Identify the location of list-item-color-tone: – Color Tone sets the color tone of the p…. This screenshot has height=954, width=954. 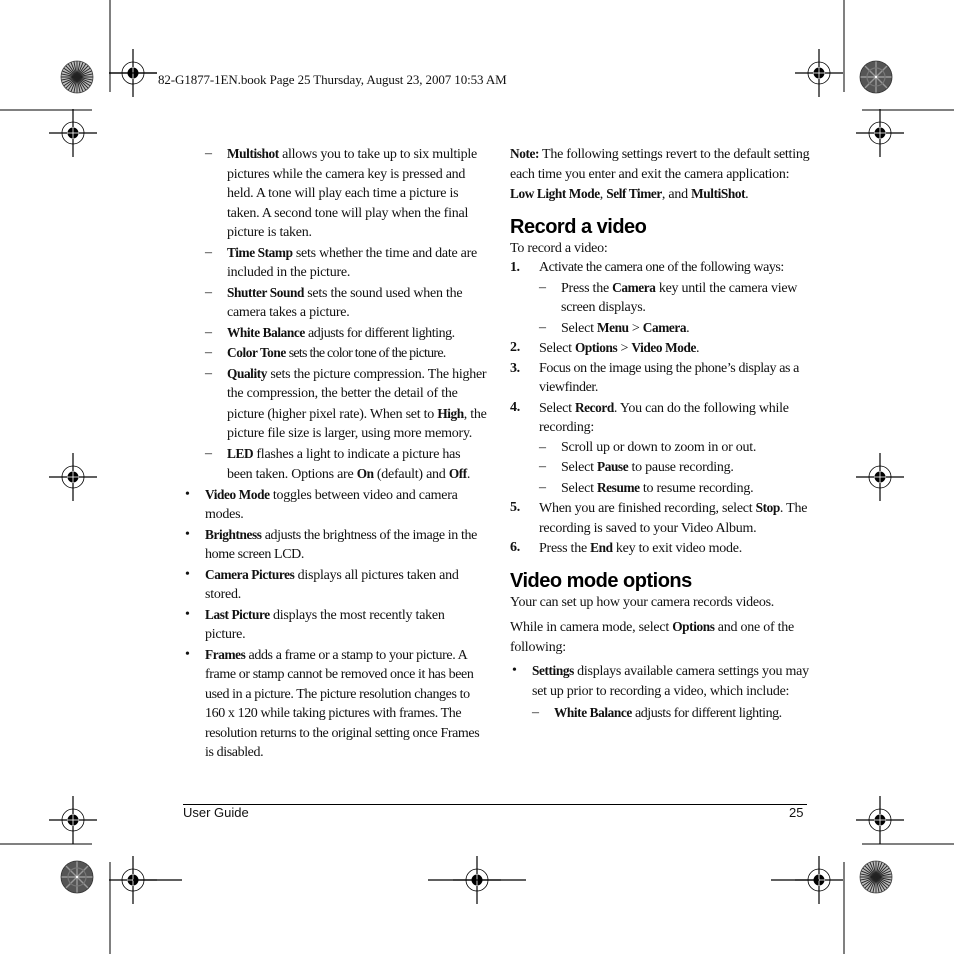
(325, 353).